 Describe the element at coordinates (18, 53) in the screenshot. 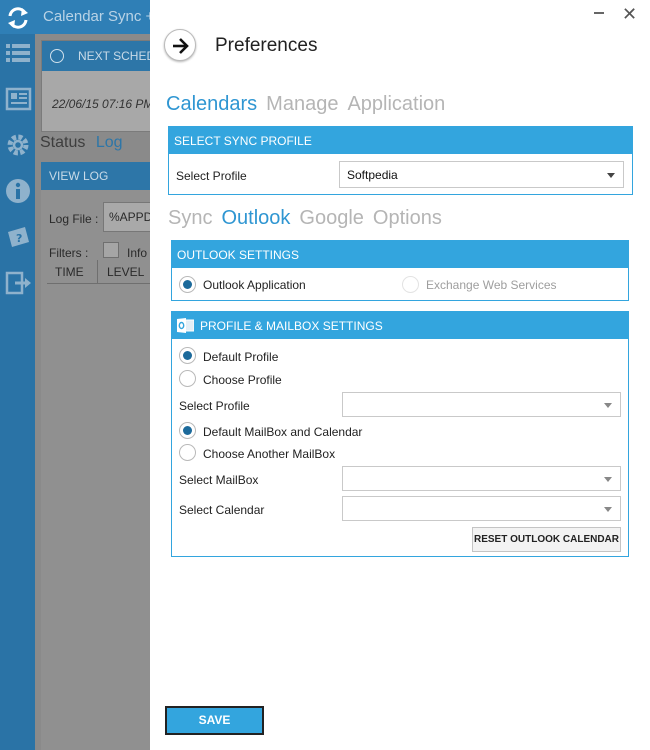

I see `list-icon` at that location.